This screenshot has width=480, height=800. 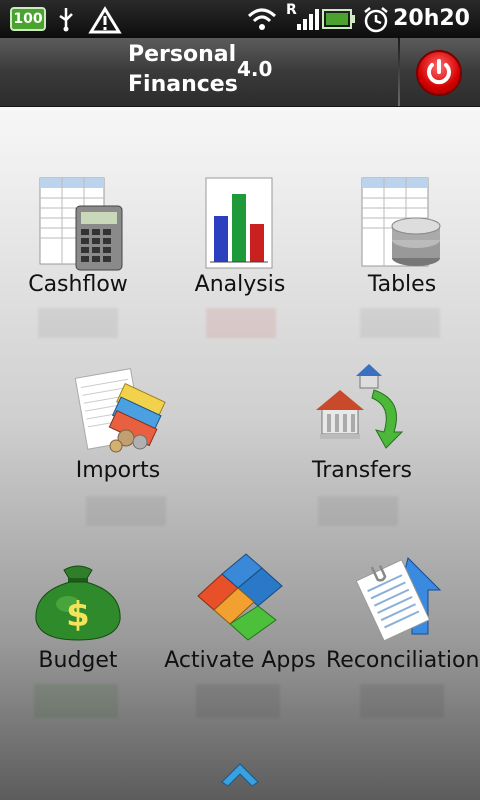 I want to click on title-divider, so click(x=399, y=72).